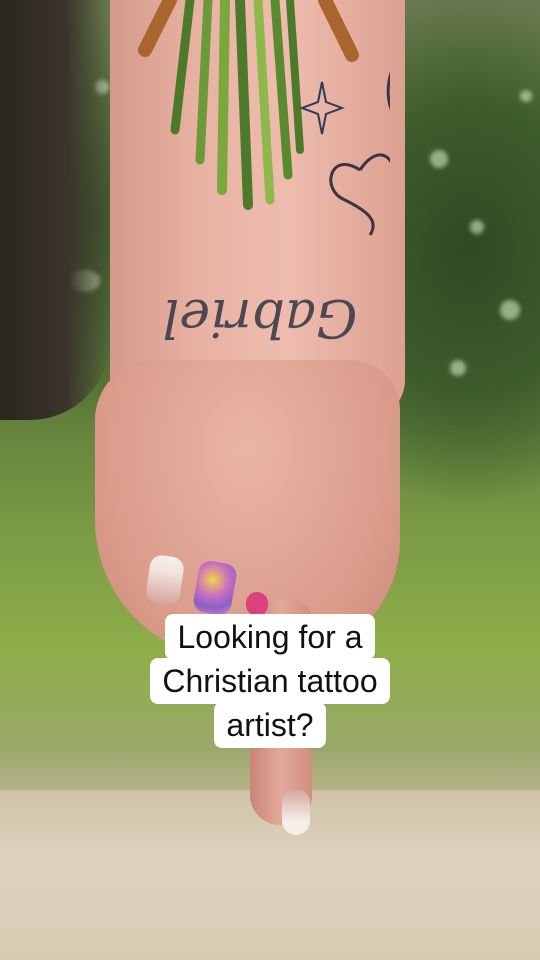 Image resolution: width=540 pixels, height=960 pixels. Describe the element at coordinates (257, 604) in the screenshot. I see `pink-nail` at that location.